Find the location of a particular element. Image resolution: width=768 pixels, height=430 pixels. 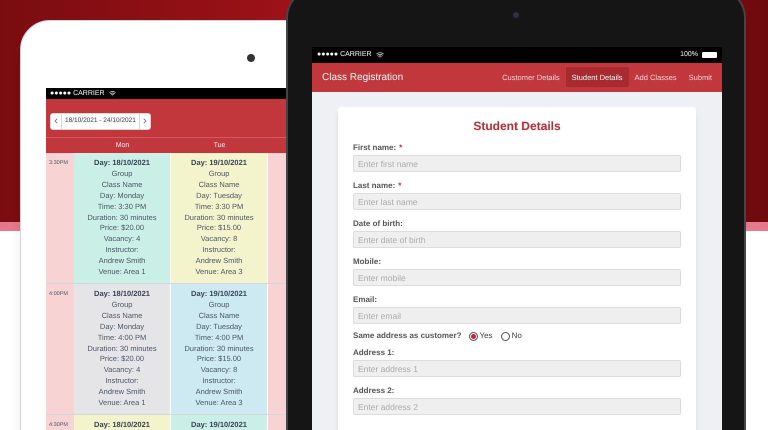

field-label: Last name: is located at coordinates (374, 186).